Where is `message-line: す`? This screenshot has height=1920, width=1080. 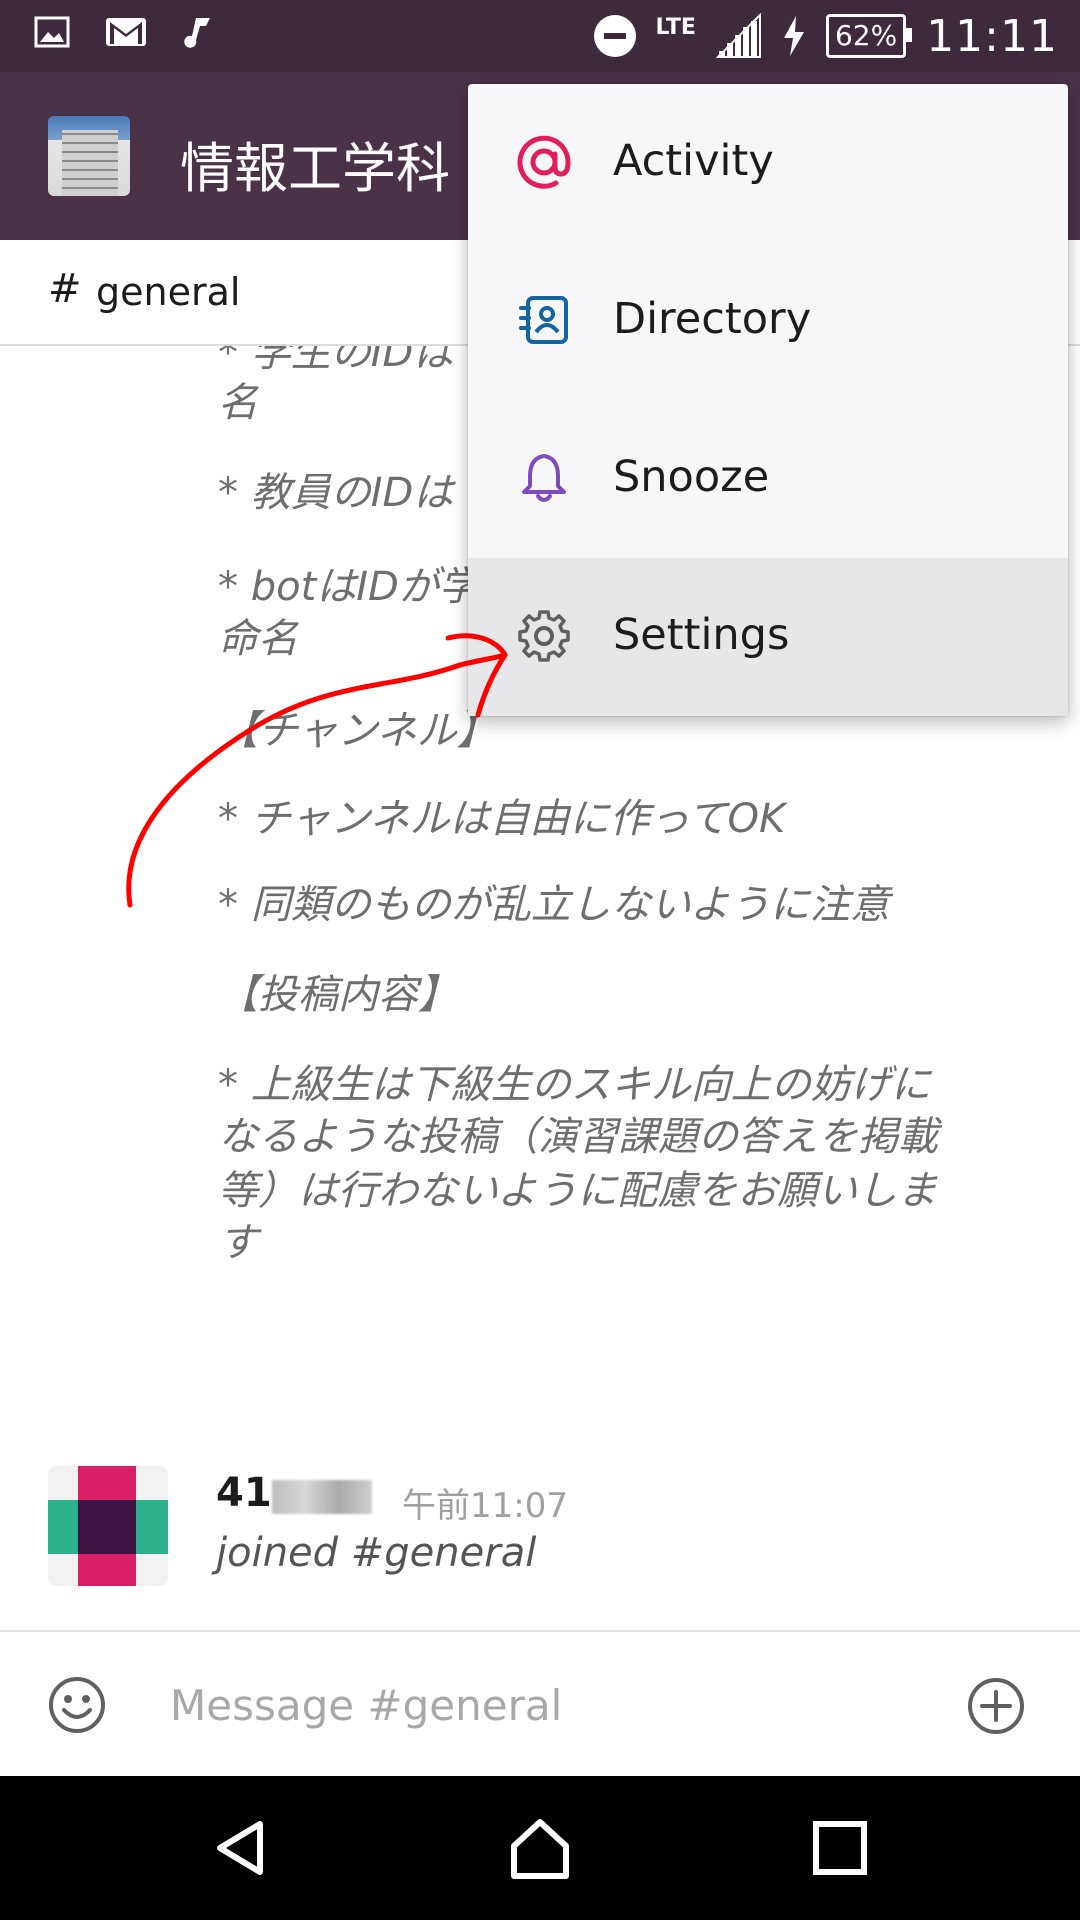
message-line: す is located at coordinates (238, 1243).